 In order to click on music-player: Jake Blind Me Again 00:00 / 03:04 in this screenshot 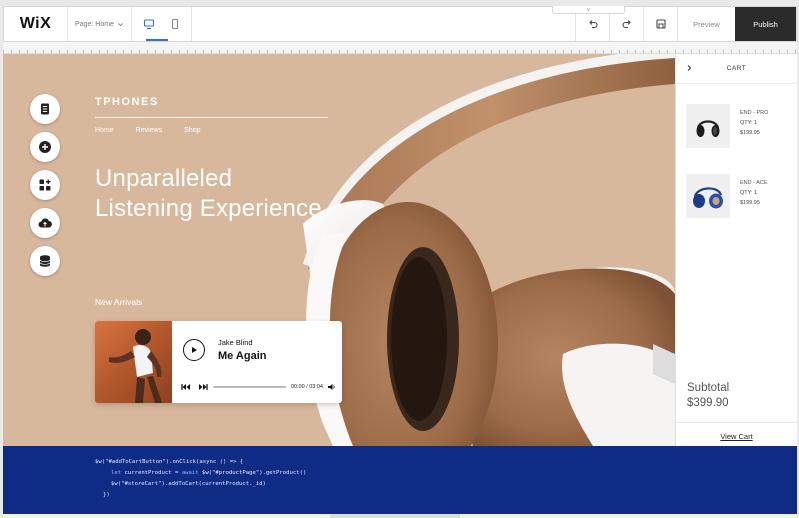, I will do `click(218, 362)`.